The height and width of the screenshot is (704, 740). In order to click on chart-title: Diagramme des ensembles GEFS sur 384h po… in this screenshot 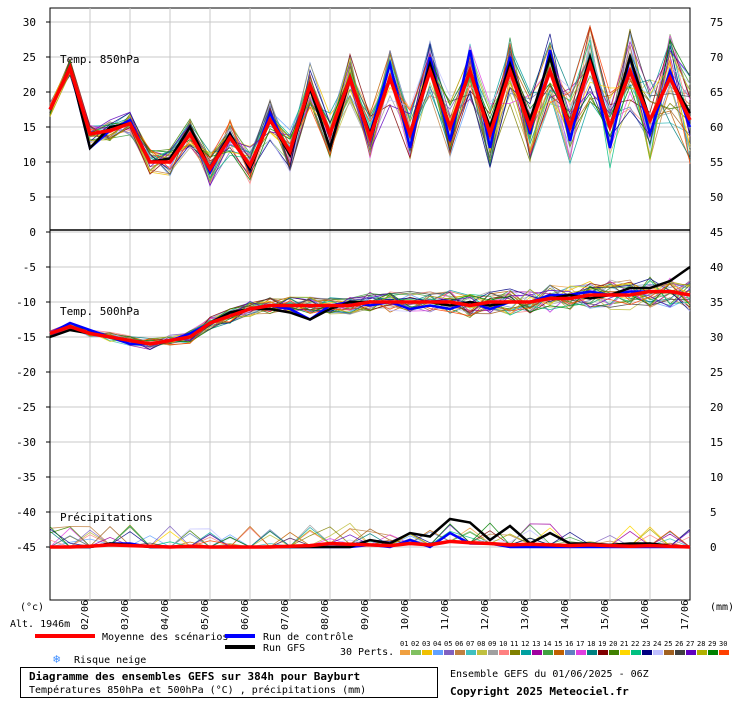, I will do `click(195, 676)`.